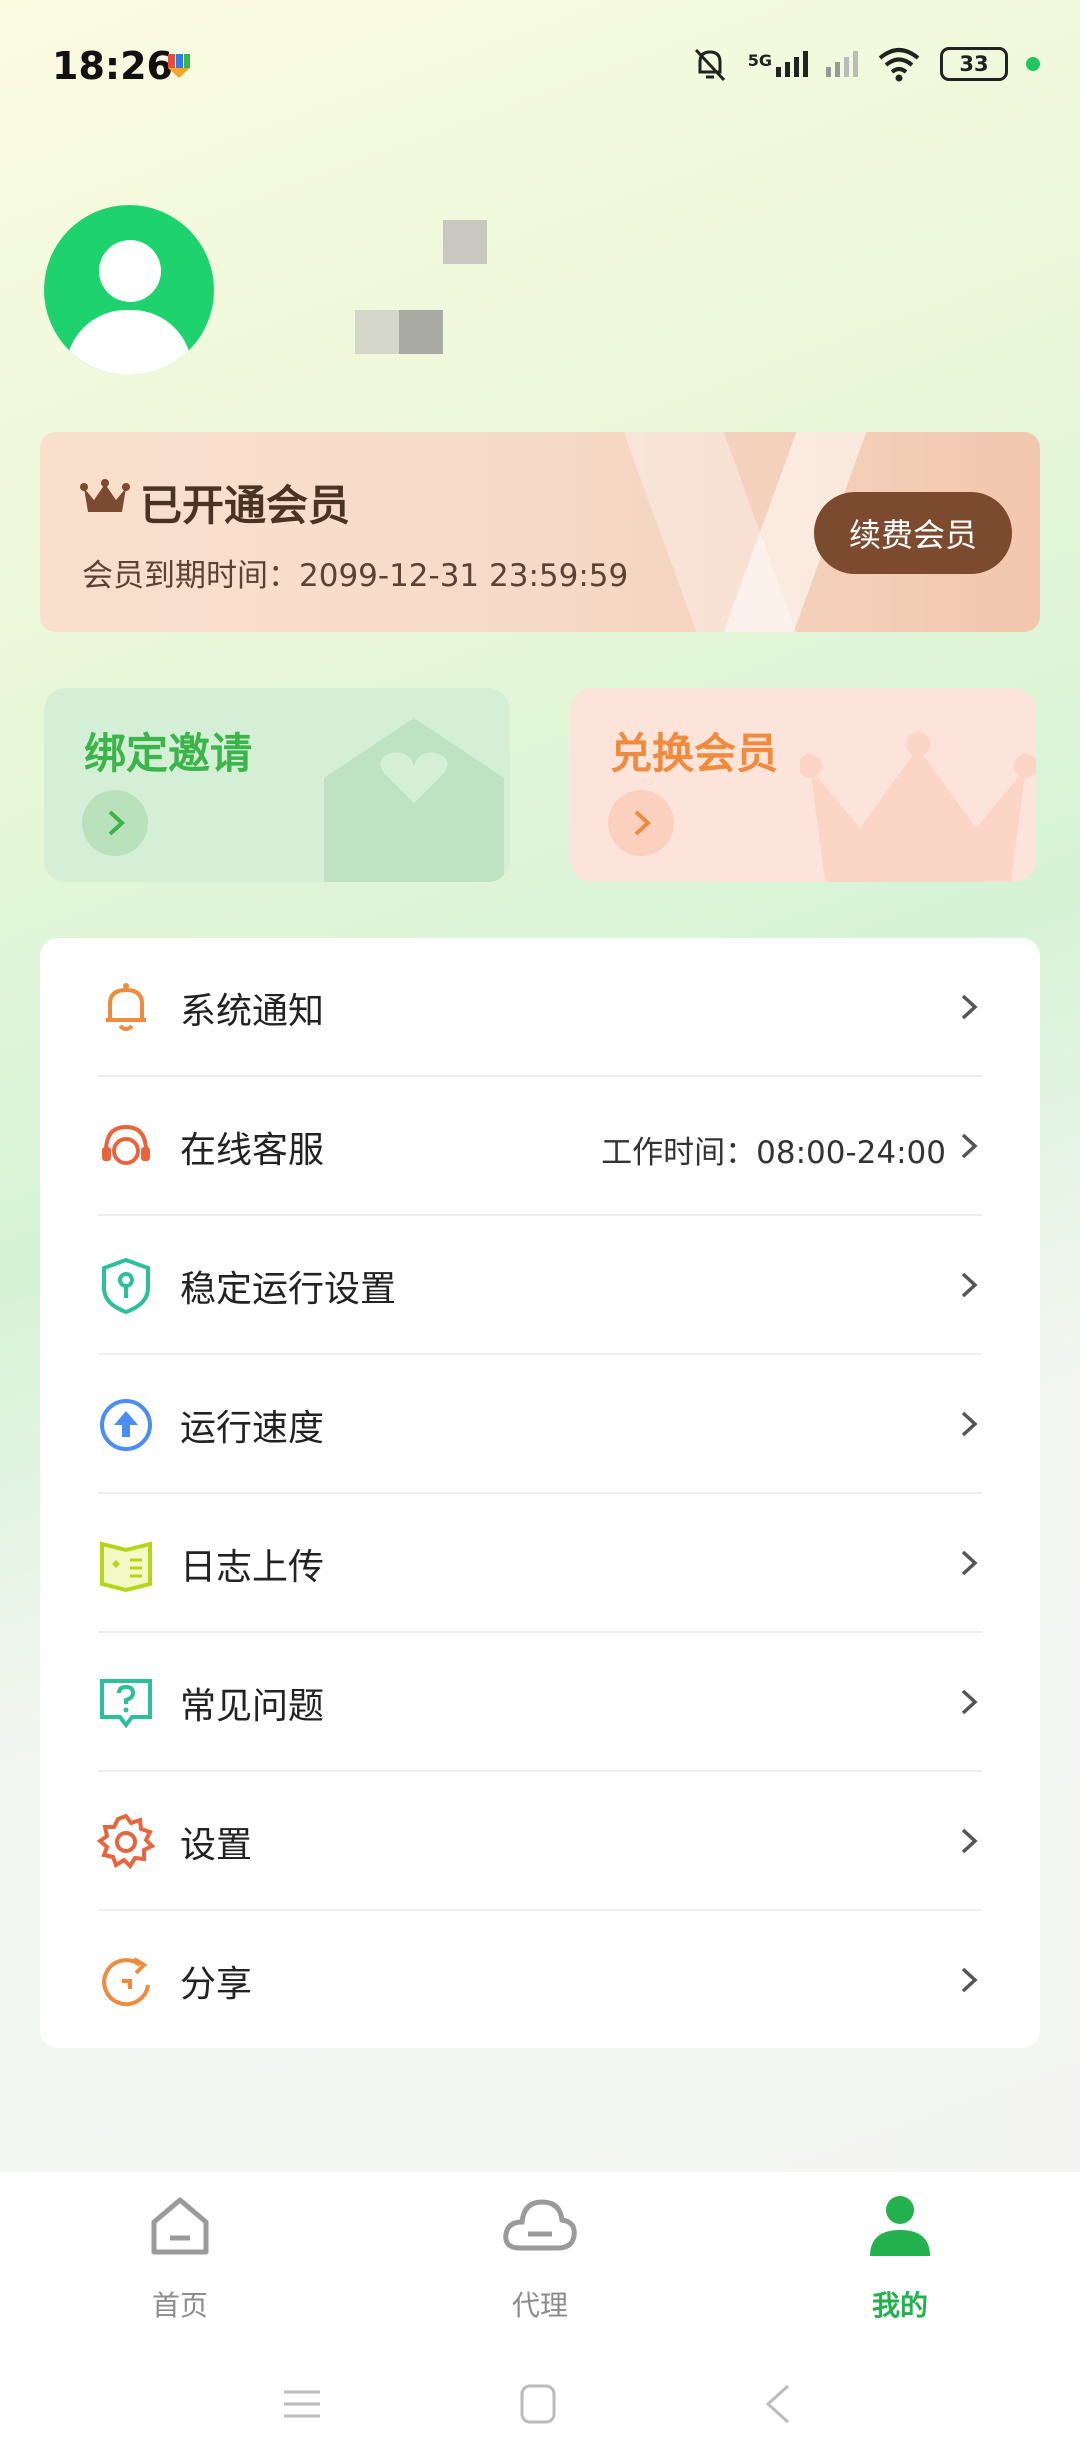 The height and width of the screenshot is (2460, 1080). I want to click on tab-label: 我的, so click(899, 2305).